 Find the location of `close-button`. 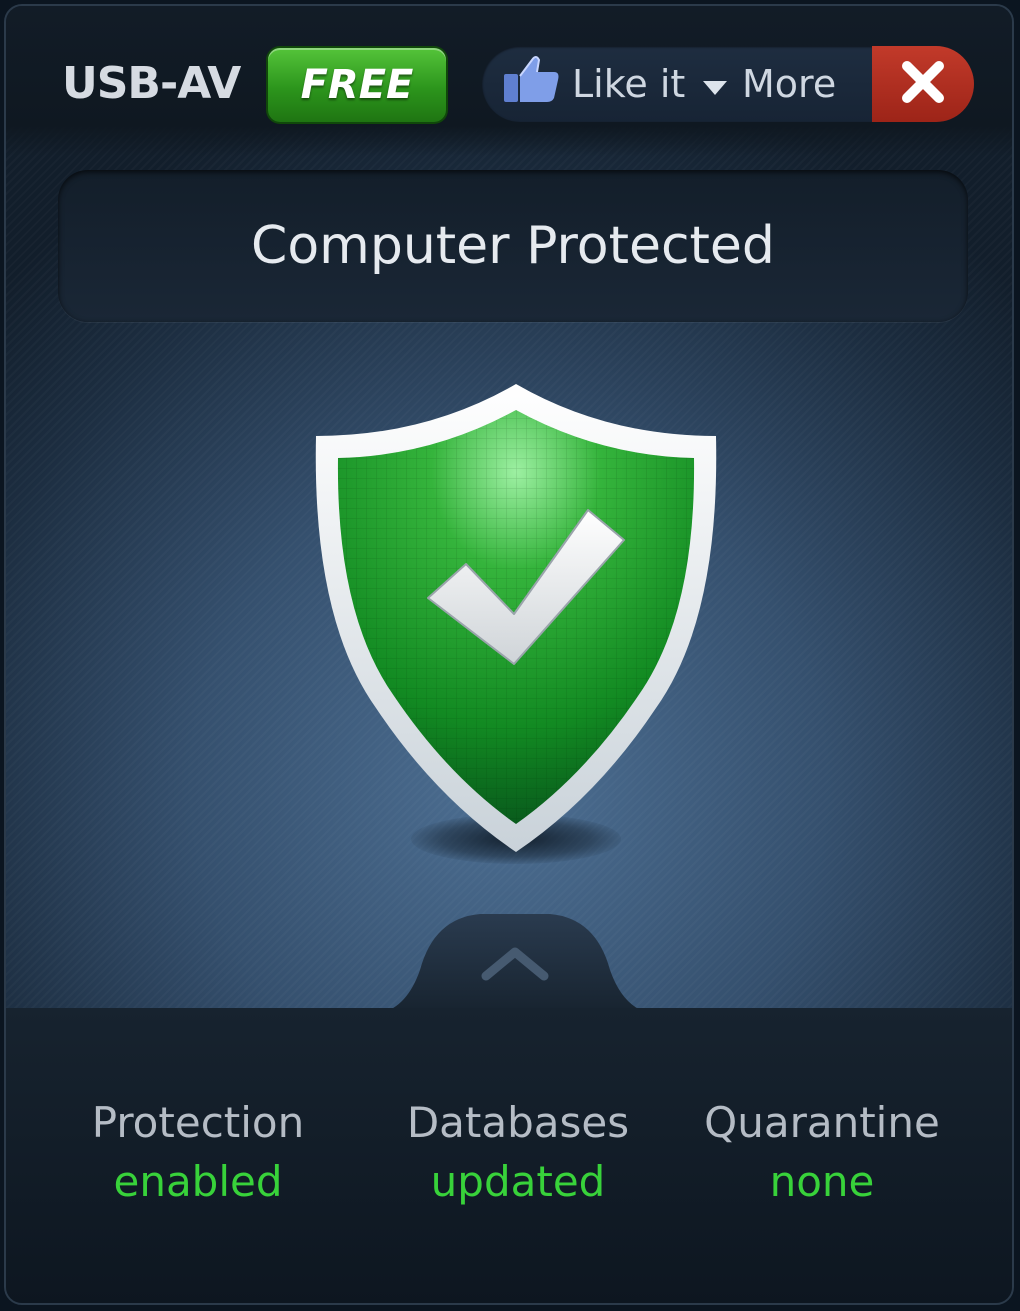

close-button is located at coordinates (923, 84).